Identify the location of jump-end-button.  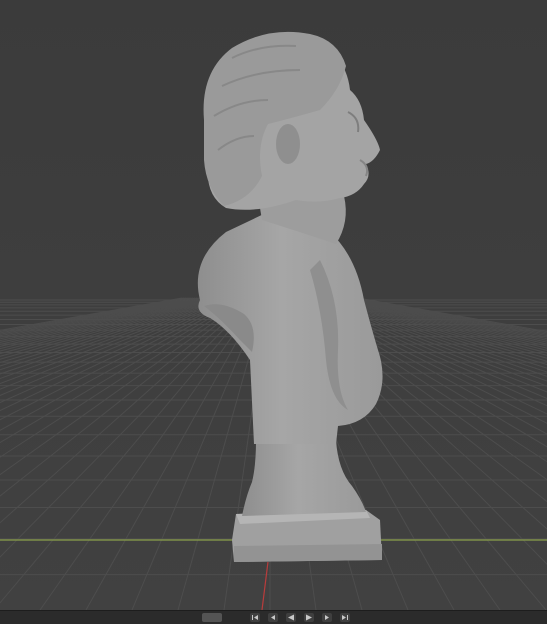
(345, 617).